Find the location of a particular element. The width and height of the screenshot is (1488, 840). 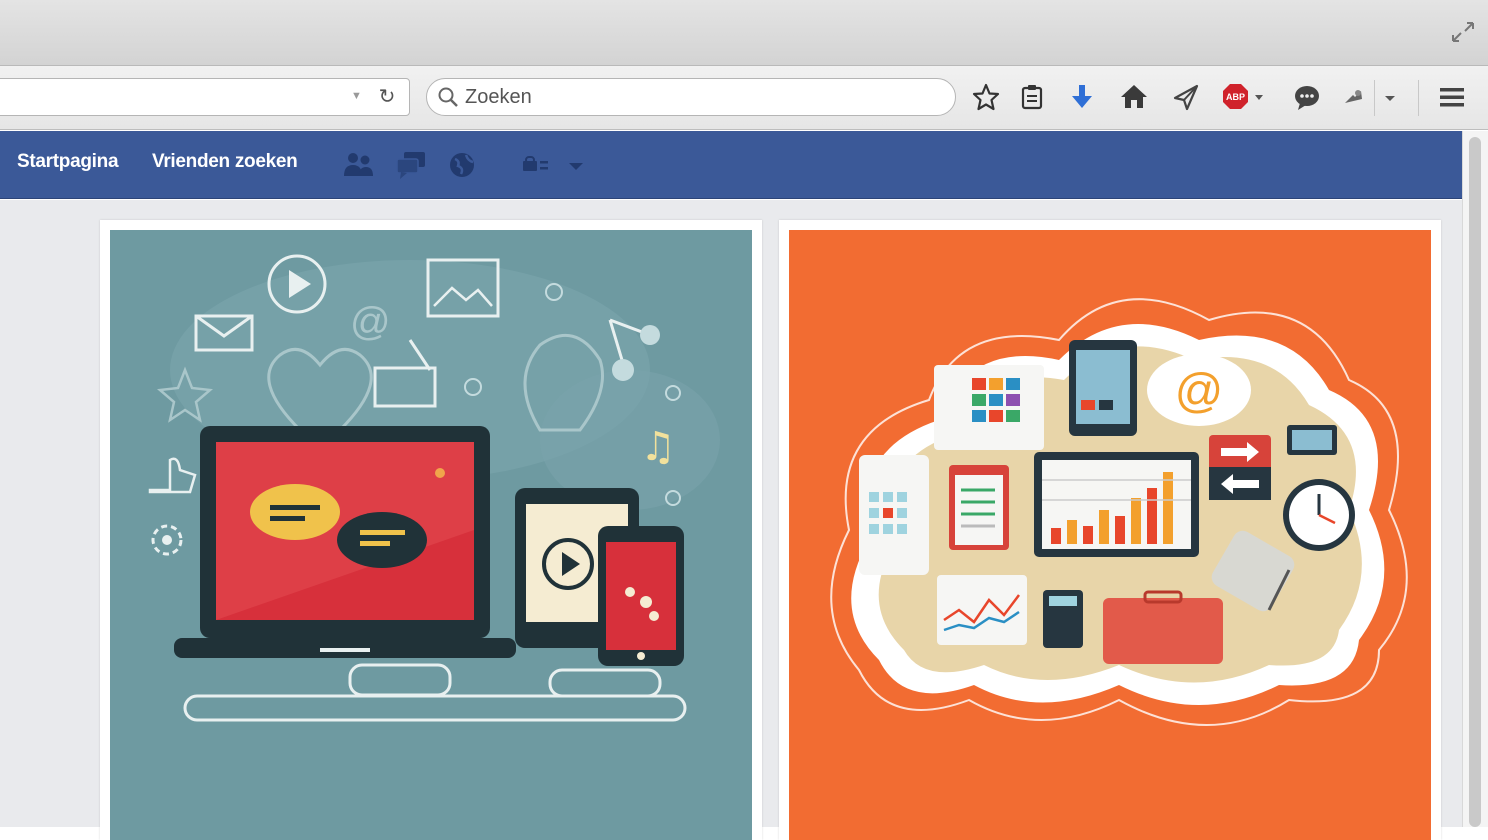

svg-text: ABP is located at coordinates (1235, 97).